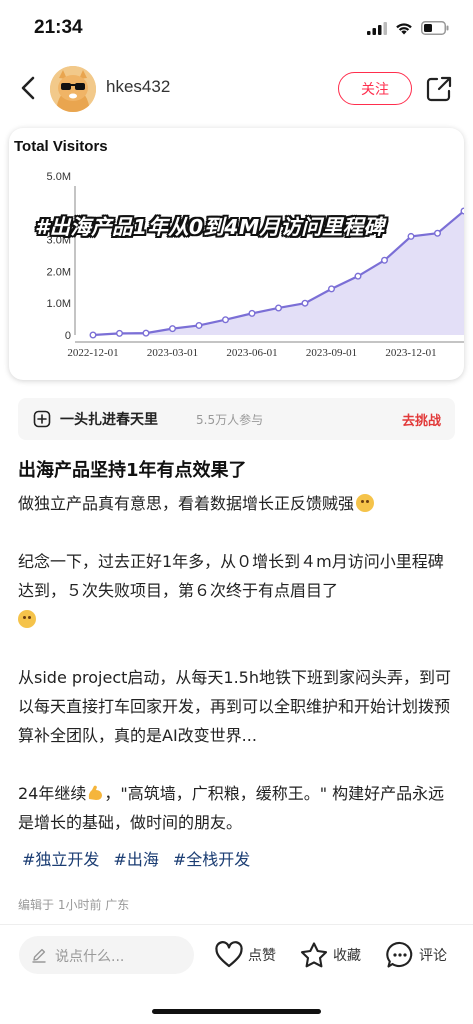  I want to click on post-paragraph-1: 做独立产品真有意思，看着数据增长正反馈贼强, so click(186, 503).